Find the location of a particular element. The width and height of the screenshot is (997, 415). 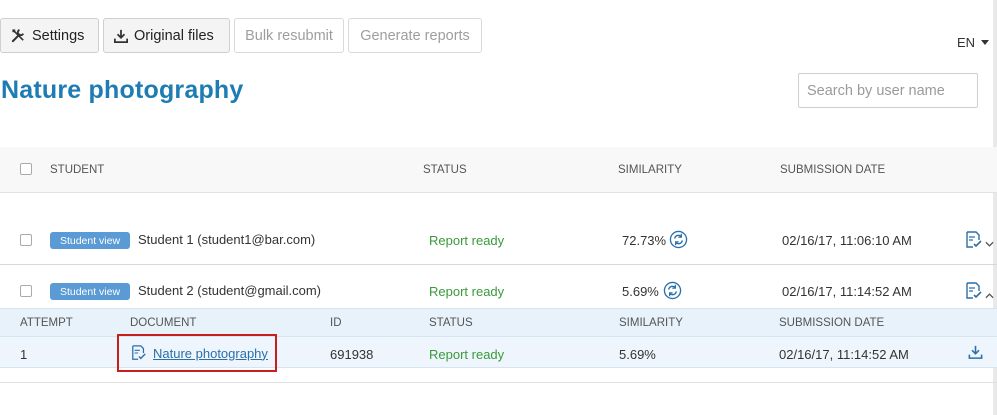

document-link-highlight: Nature photography is located at coordinates (197, 353).